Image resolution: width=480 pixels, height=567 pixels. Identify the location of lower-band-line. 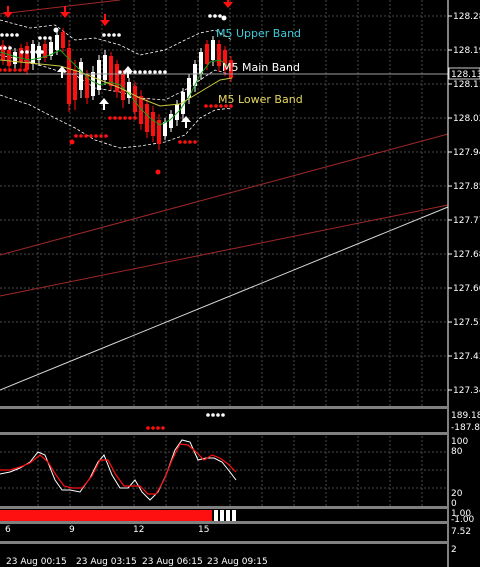
(116, 121).